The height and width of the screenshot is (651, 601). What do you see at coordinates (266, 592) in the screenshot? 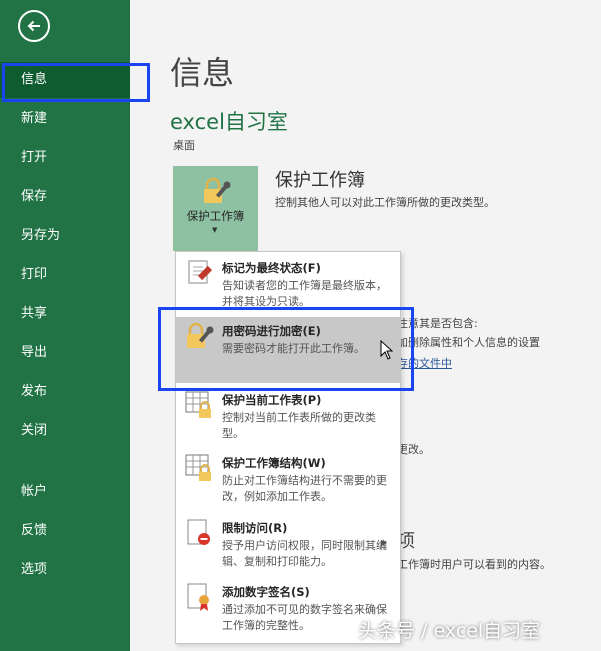
I see `menu-item-title: 添加数字签名(S)` at bounding box center [266, 592].